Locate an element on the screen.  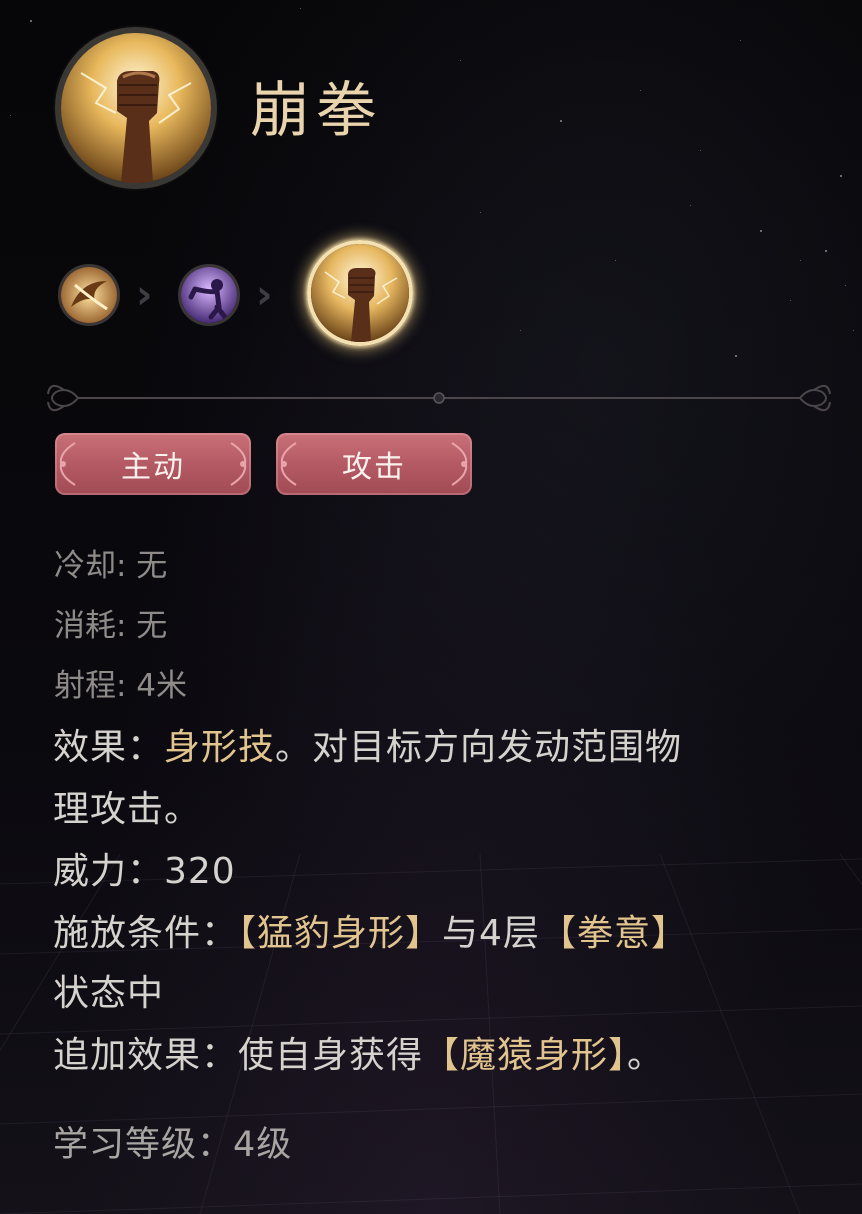
condition-line-2: 状态中 is located at coordinates (109, 993).